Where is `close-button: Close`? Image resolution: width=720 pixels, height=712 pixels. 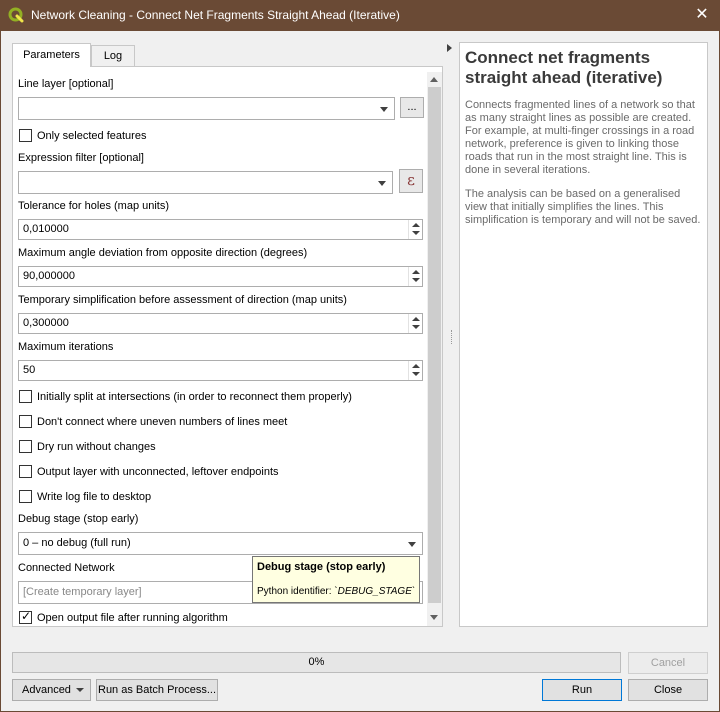 close-button: Close is located at coordinates (668, 690).